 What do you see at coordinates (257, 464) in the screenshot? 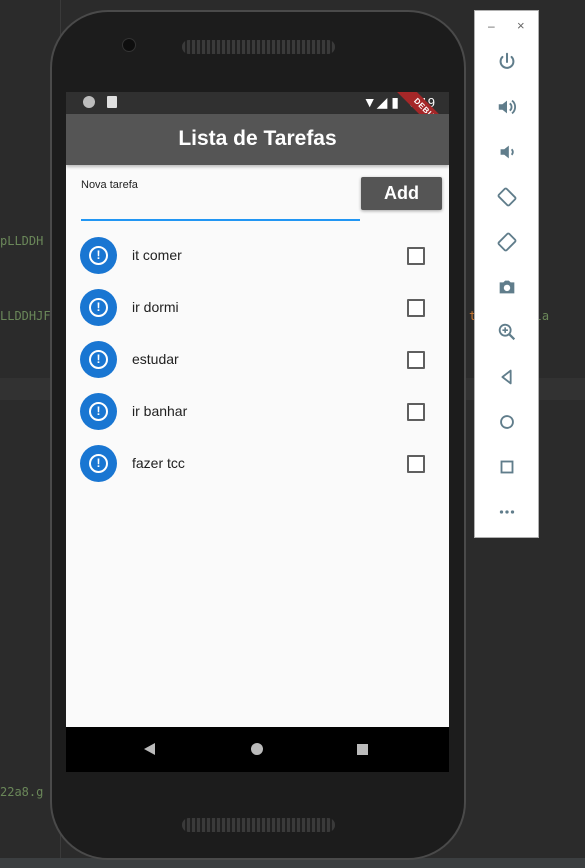
I see `task-item: ! fazer tcc` at bounding box center [257, 464].